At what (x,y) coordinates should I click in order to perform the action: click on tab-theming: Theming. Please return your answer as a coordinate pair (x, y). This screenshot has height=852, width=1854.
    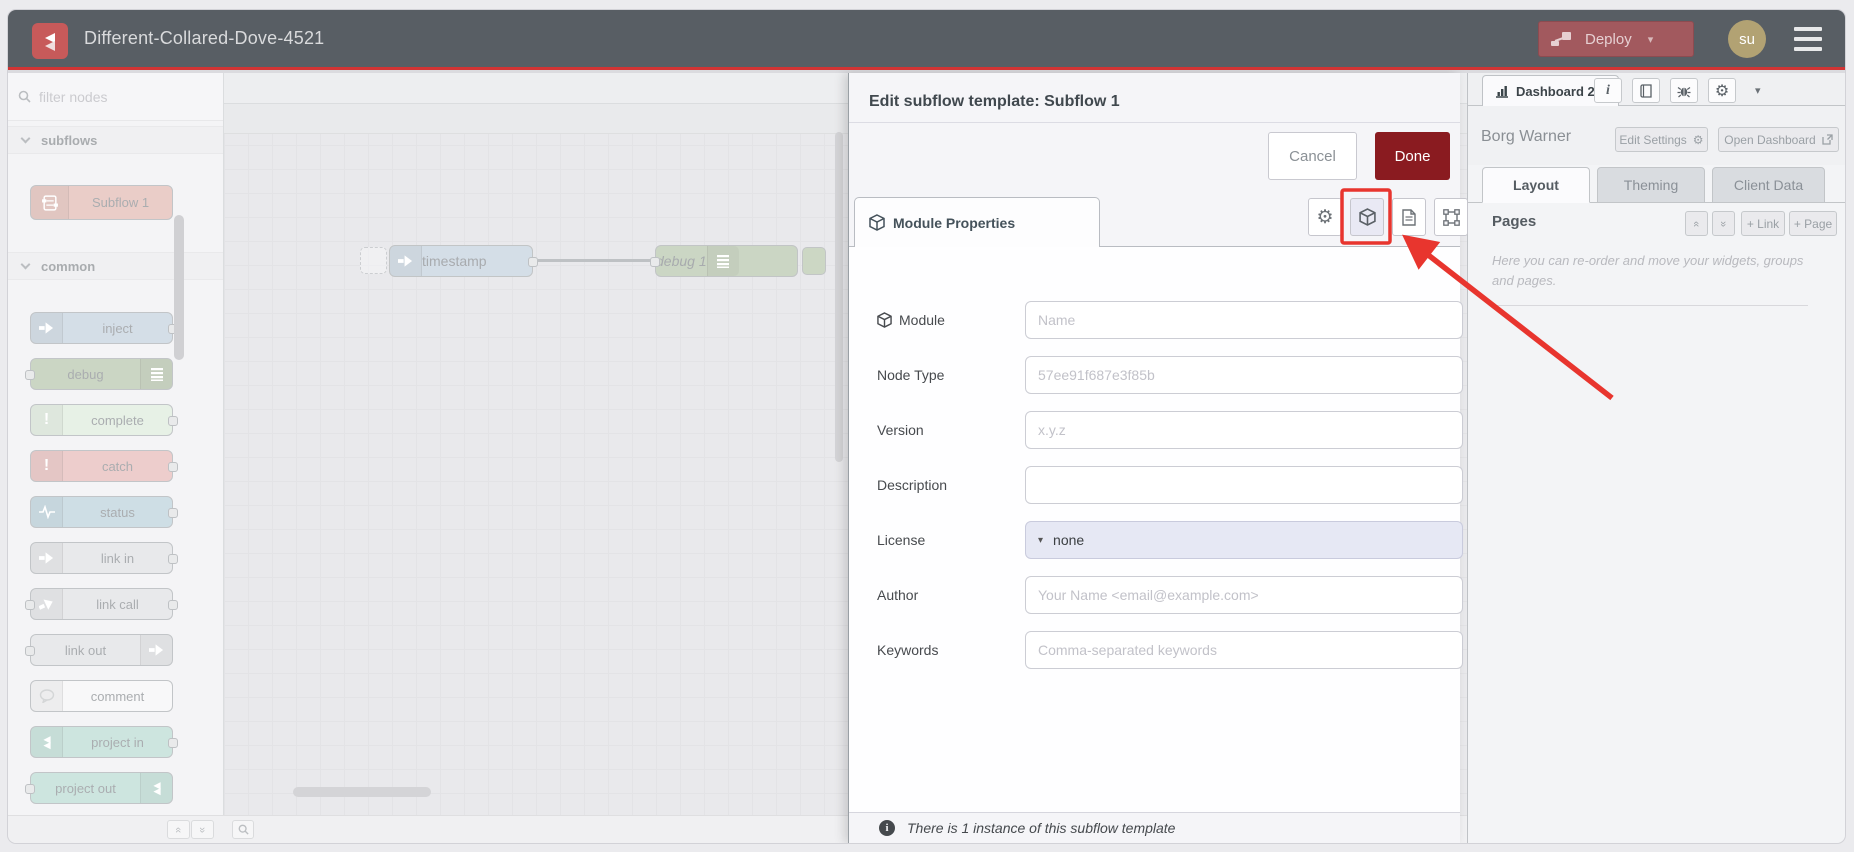
    Looking at the image, I should click on (1651, 185).